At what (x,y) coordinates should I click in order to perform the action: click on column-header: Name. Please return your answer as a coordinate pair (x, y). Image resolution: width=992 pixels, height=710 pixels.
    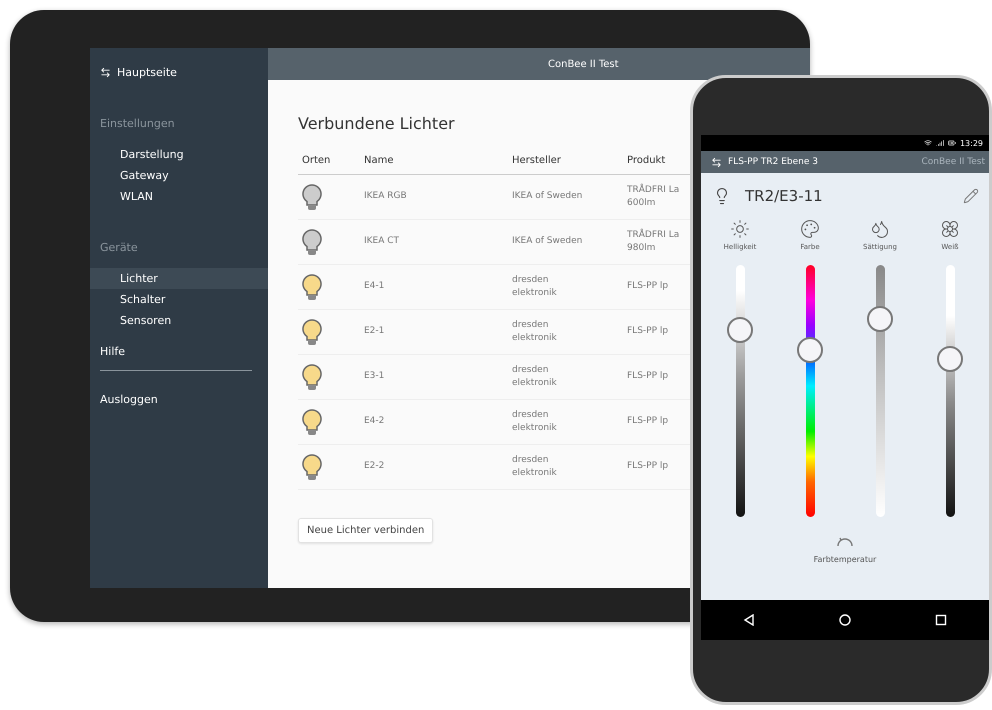
    Looking at the image, I should click on (434, 161).